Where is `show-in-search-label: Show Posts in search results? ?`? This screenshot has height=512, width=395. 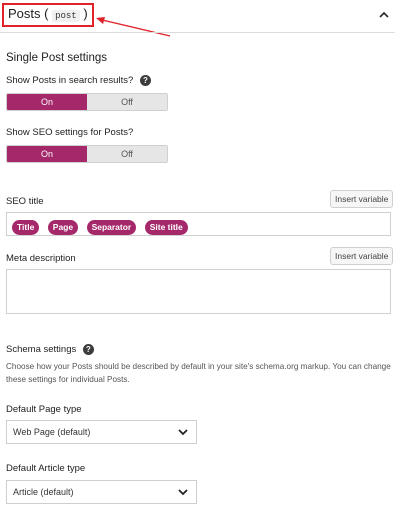 show-in-search-label: Show Posts in search results? ? is located at coordinates (78, 80).